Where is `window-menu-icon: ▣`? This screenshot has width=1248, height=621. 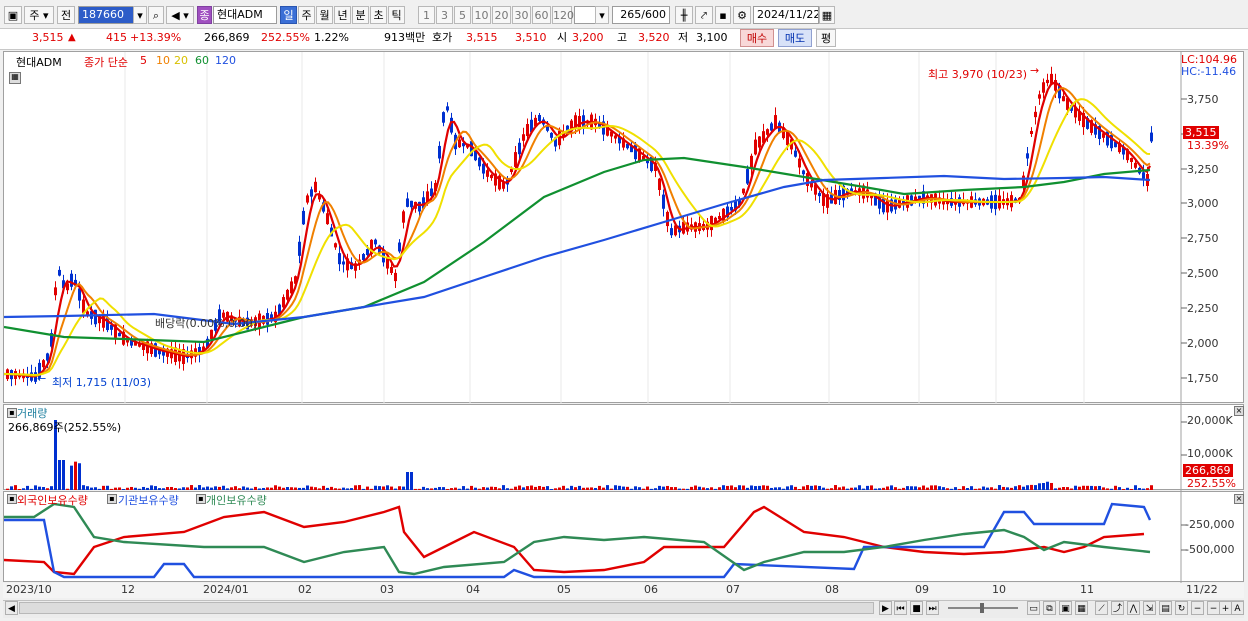 window-menu-icon: ▣ is located at coordinates (13, 15).